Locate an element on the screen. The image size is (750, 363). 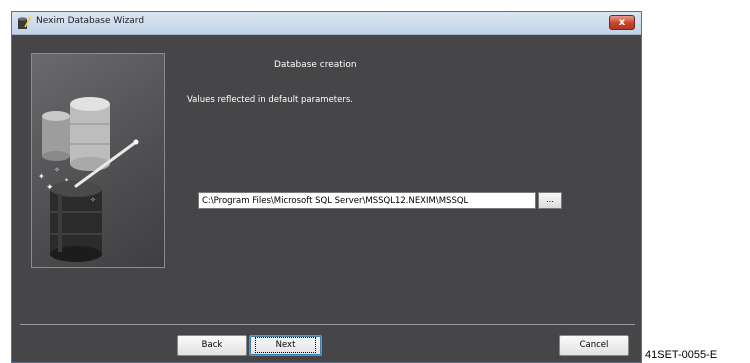
next-button: Next is located at coordinates (285, 345).